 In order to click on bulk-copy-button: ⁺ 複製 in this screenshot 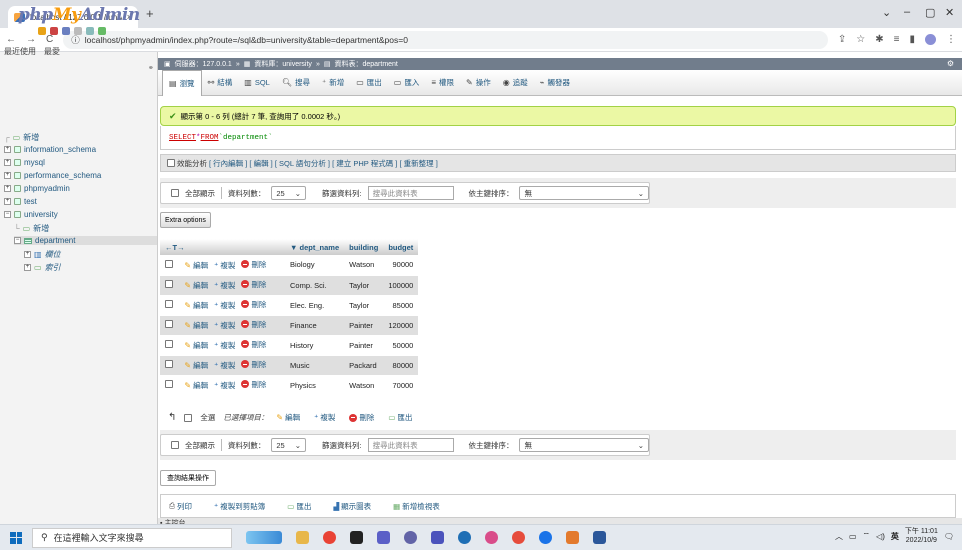, I will do `click(324, 417)`.